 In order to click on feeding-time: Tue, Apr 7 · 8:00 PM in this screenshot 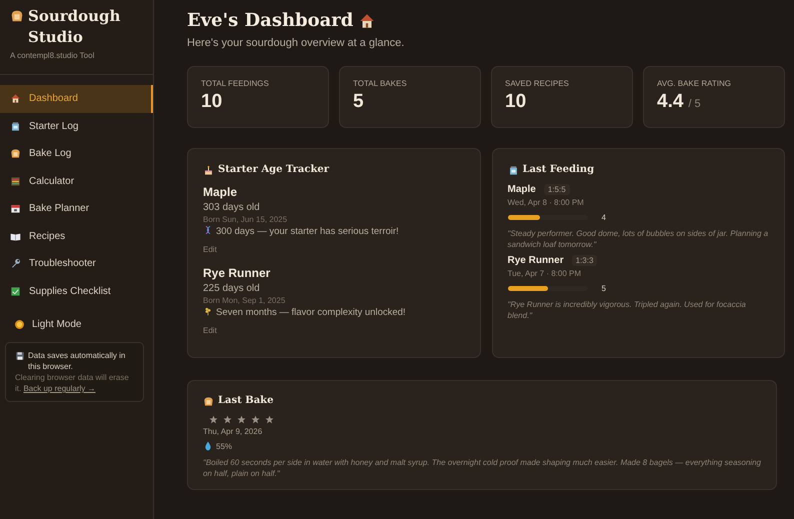, I will do `click(545, 273)`.